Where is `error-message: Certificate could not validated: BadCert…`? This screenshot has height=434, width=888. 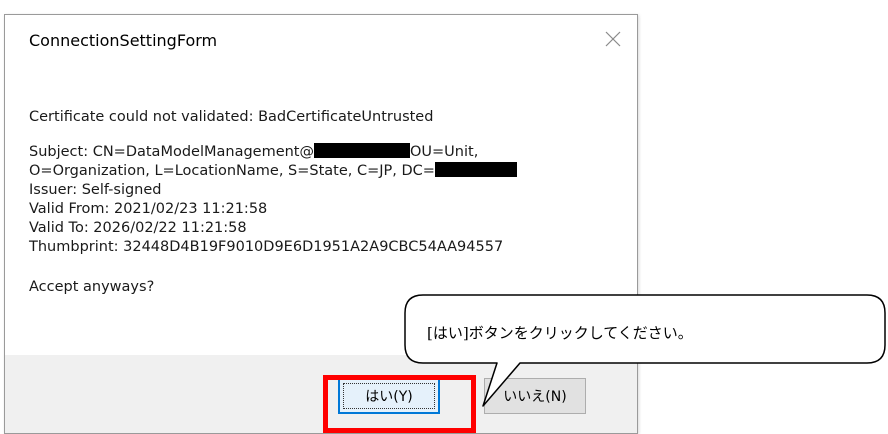 error-message: Certificate could not validated: BadCert… is located at coordinates (231, 117).